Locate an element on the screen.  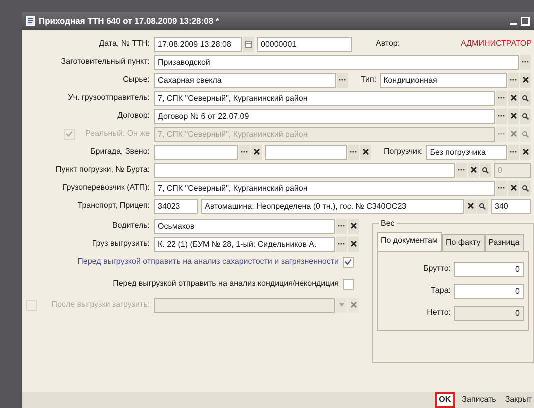
text-field: 34023 is located at coordinates (176, 206).